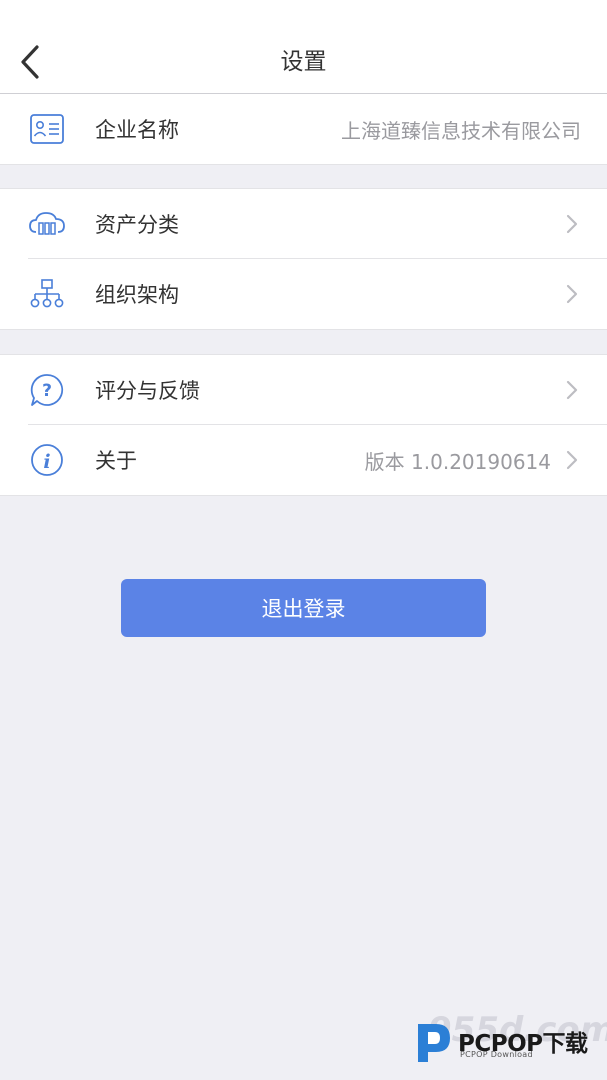 This screenshot has height=1080, width=607. I want to click on watermark-sub: PCPOP Download, so click(496, 1054).